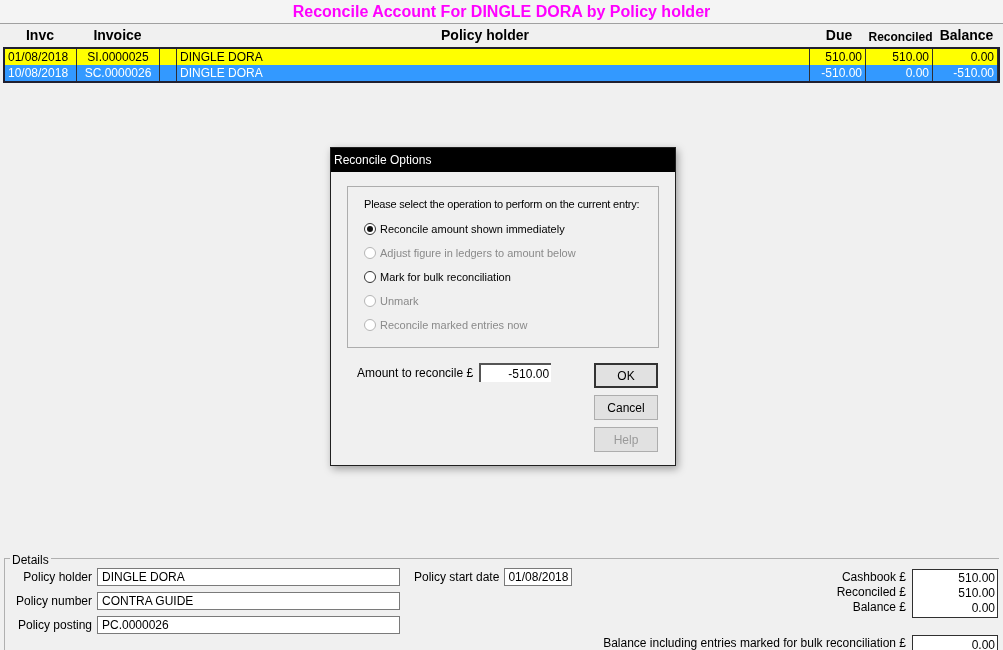  Describe the element at coordinates (879, 607) in the screenshot. I see `total-label: Balance £` at that location.